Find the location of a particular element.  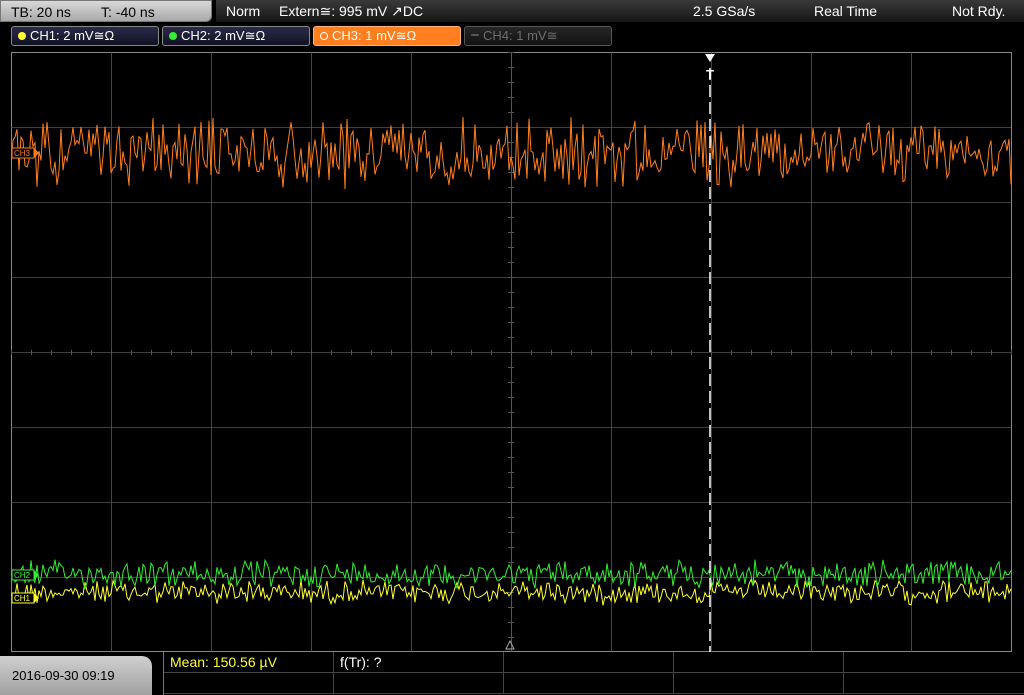

trigger-marker: T is located at coordinates (710, 74).